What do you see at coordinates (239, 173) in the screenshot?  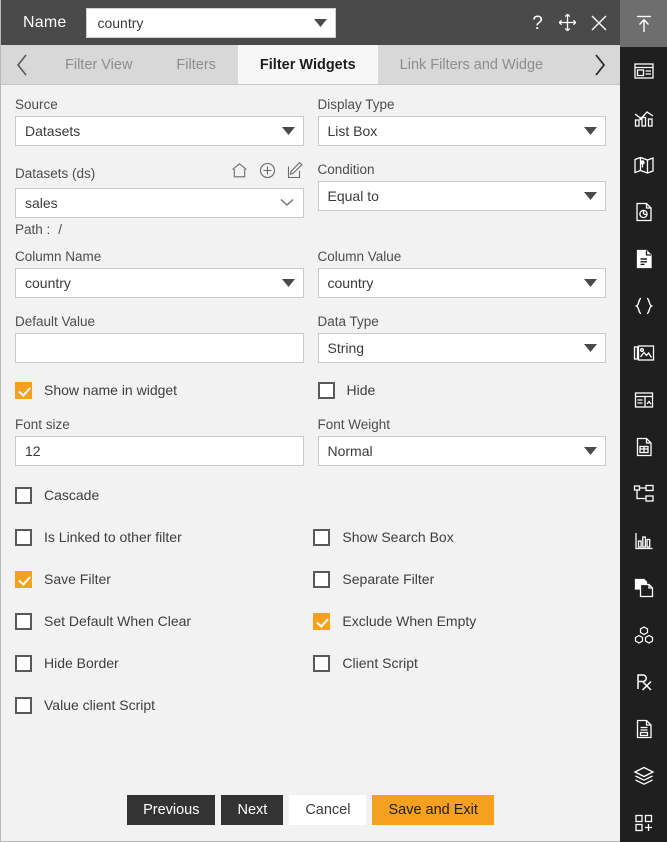 I see `home-icon` at bounding box center [239, 173].